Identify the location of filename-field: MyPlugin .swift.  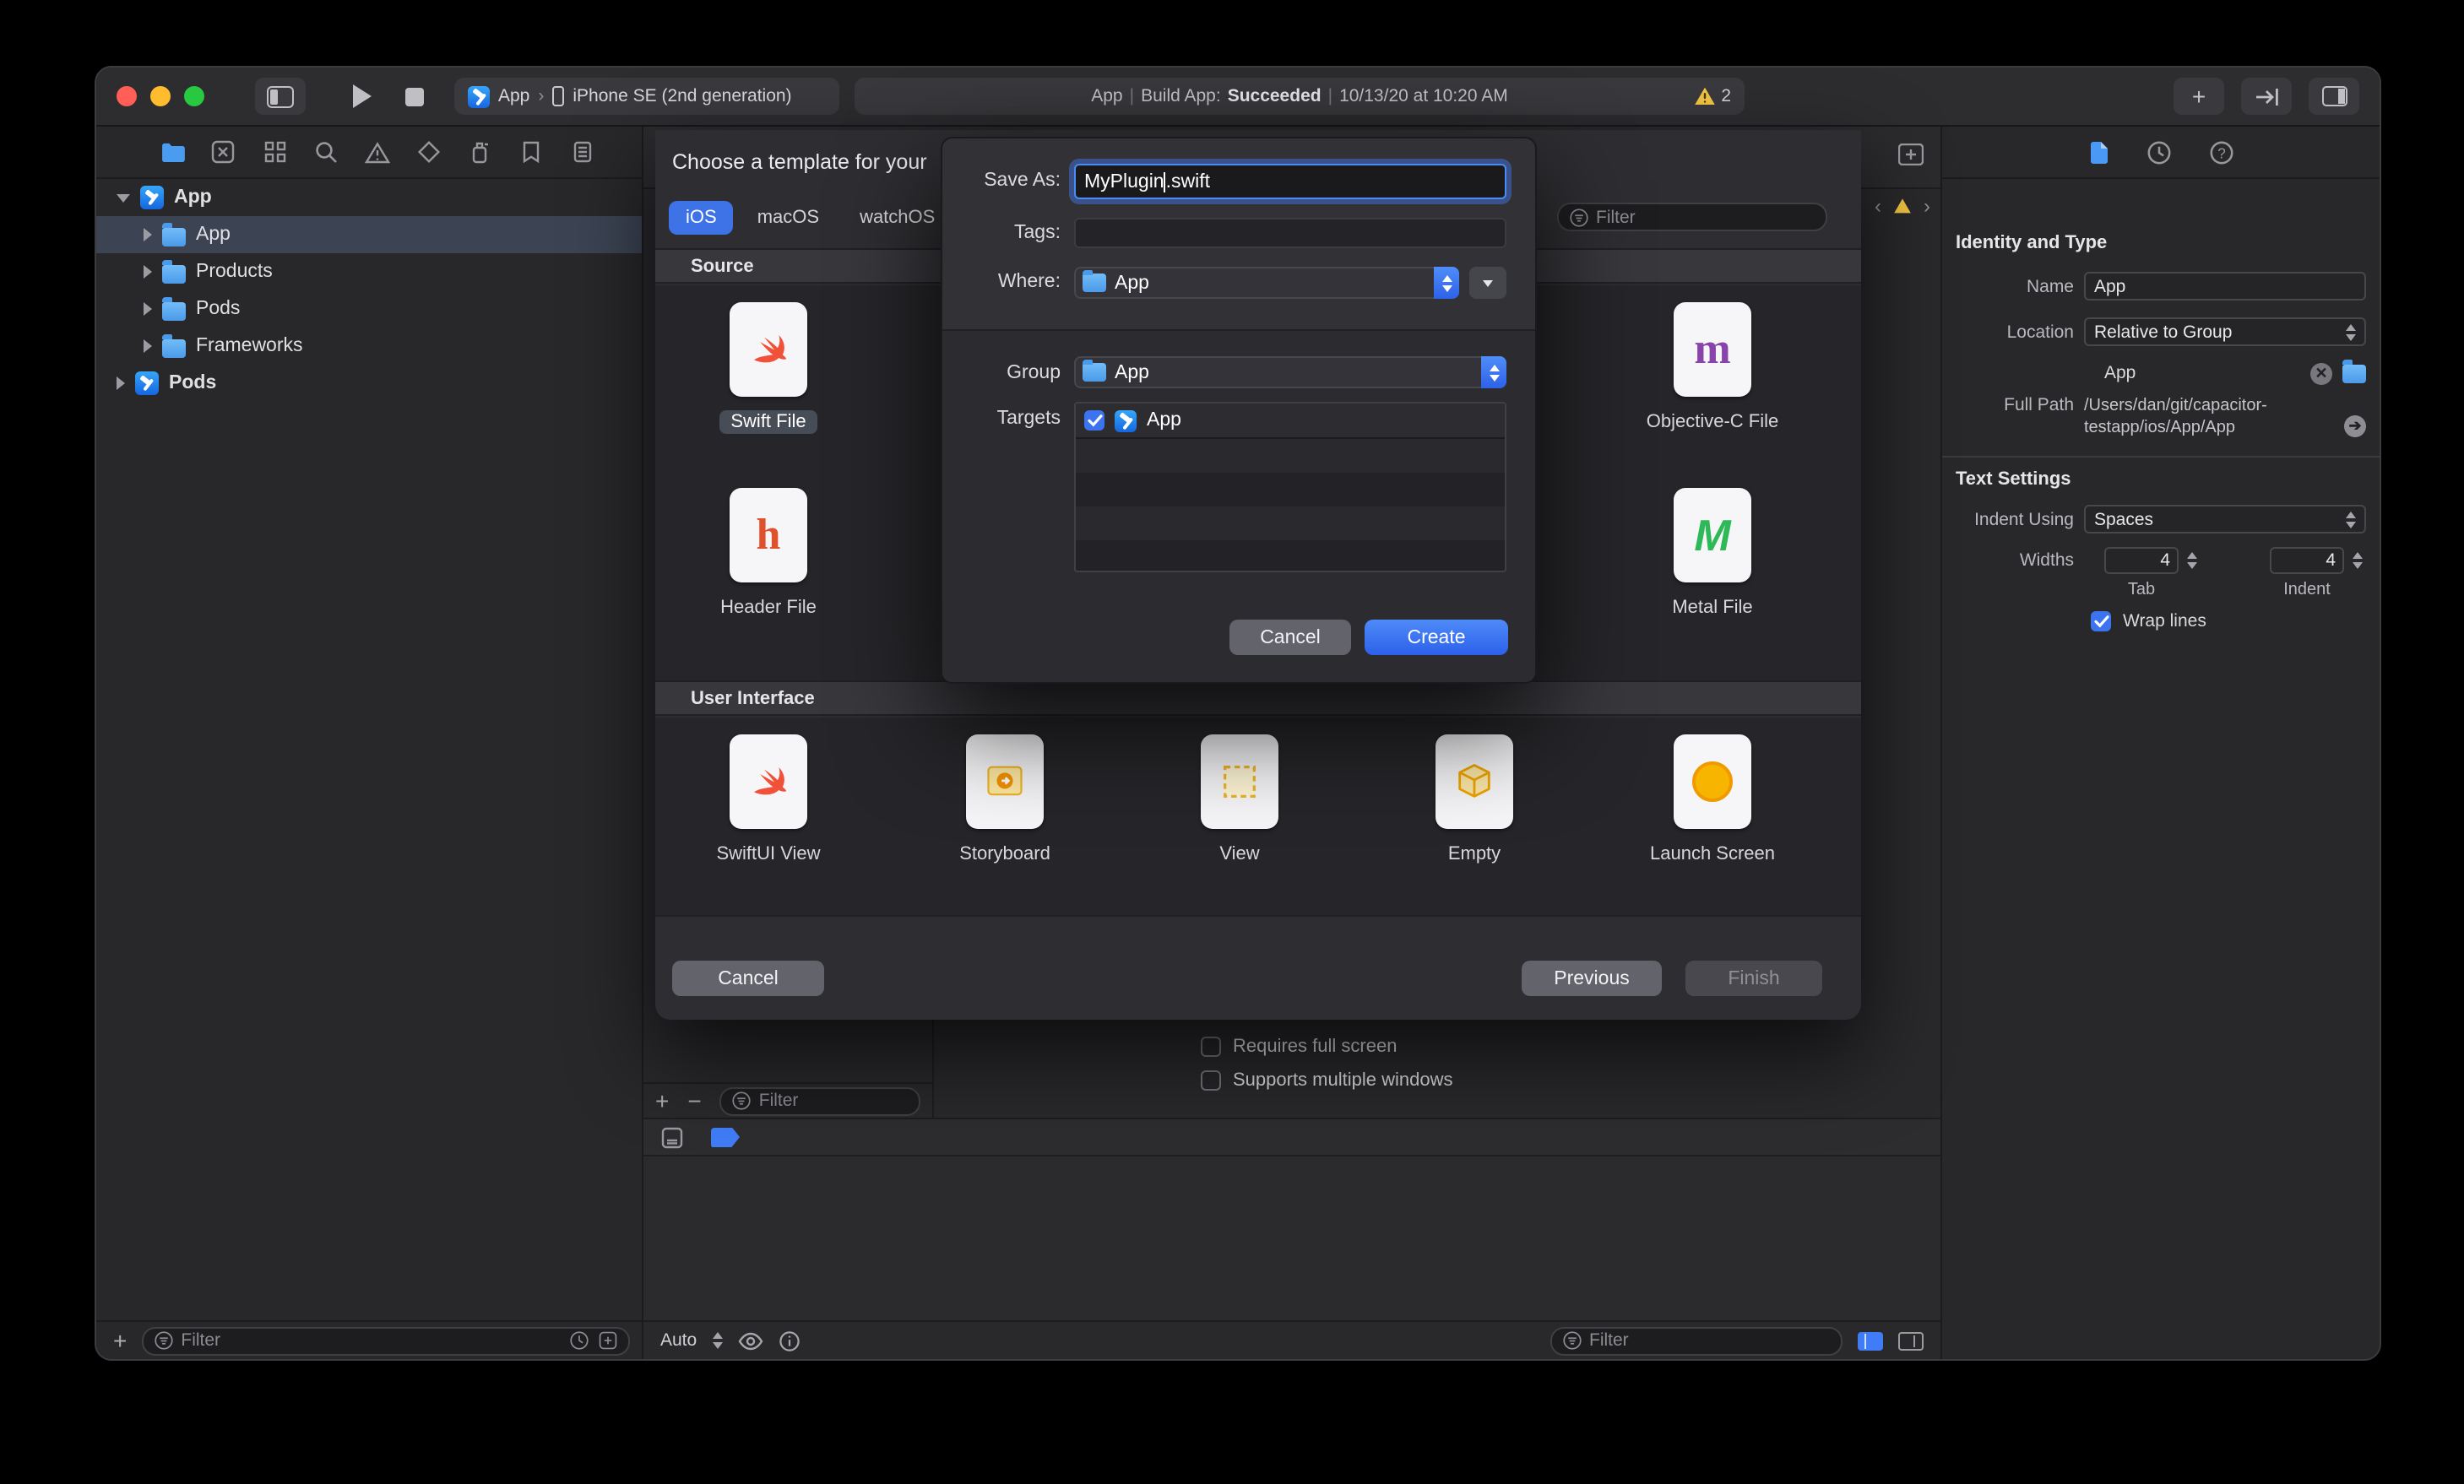
(1290, 181).